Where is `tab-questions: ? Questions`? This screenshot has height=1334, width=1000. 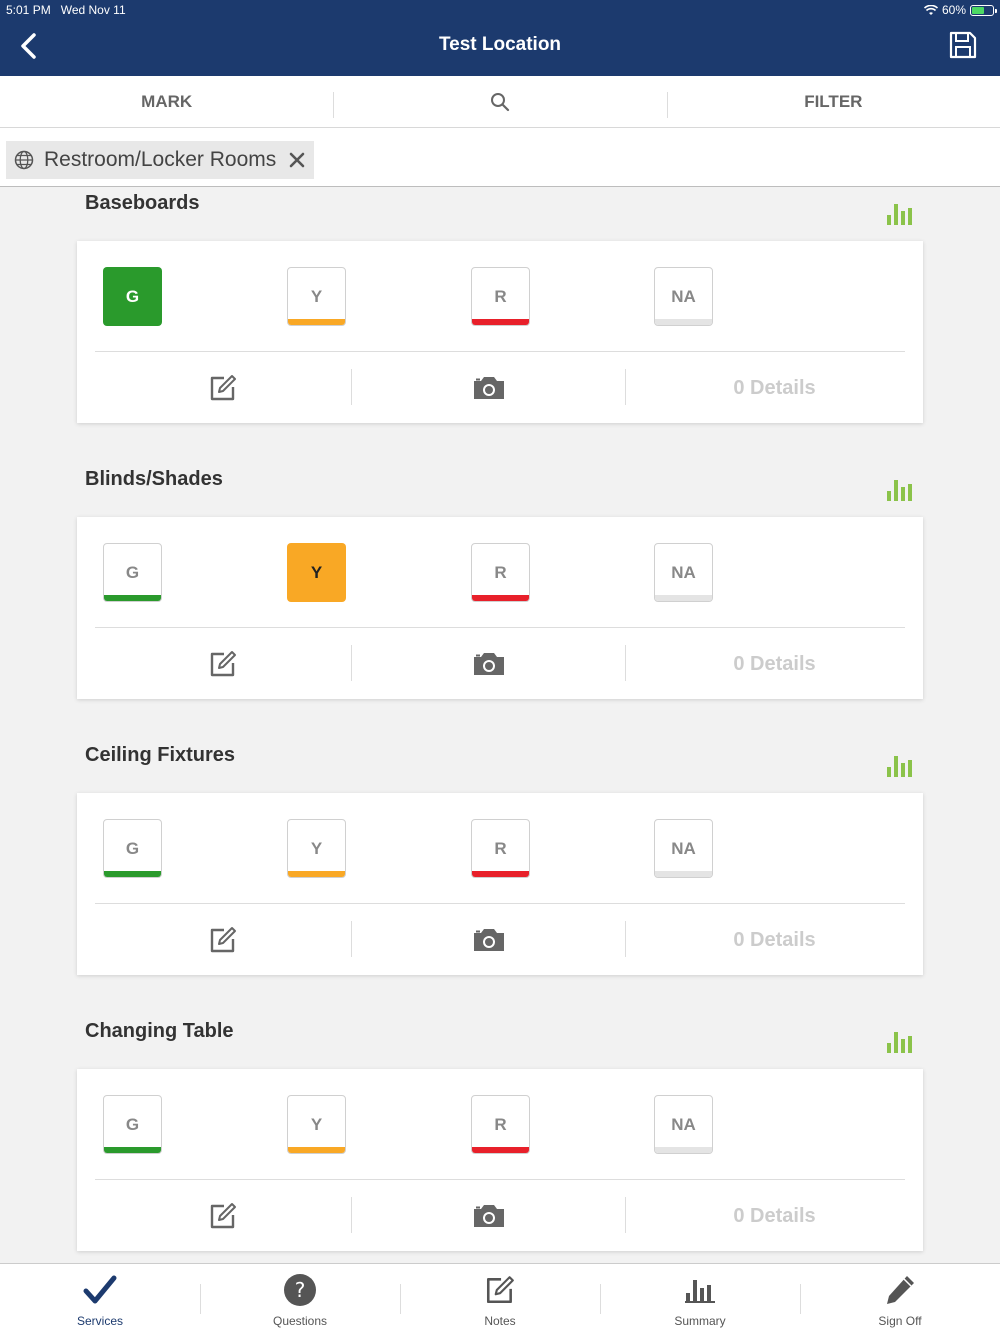 tab-questions: ? Questions is located at coordinates (300, 1299).